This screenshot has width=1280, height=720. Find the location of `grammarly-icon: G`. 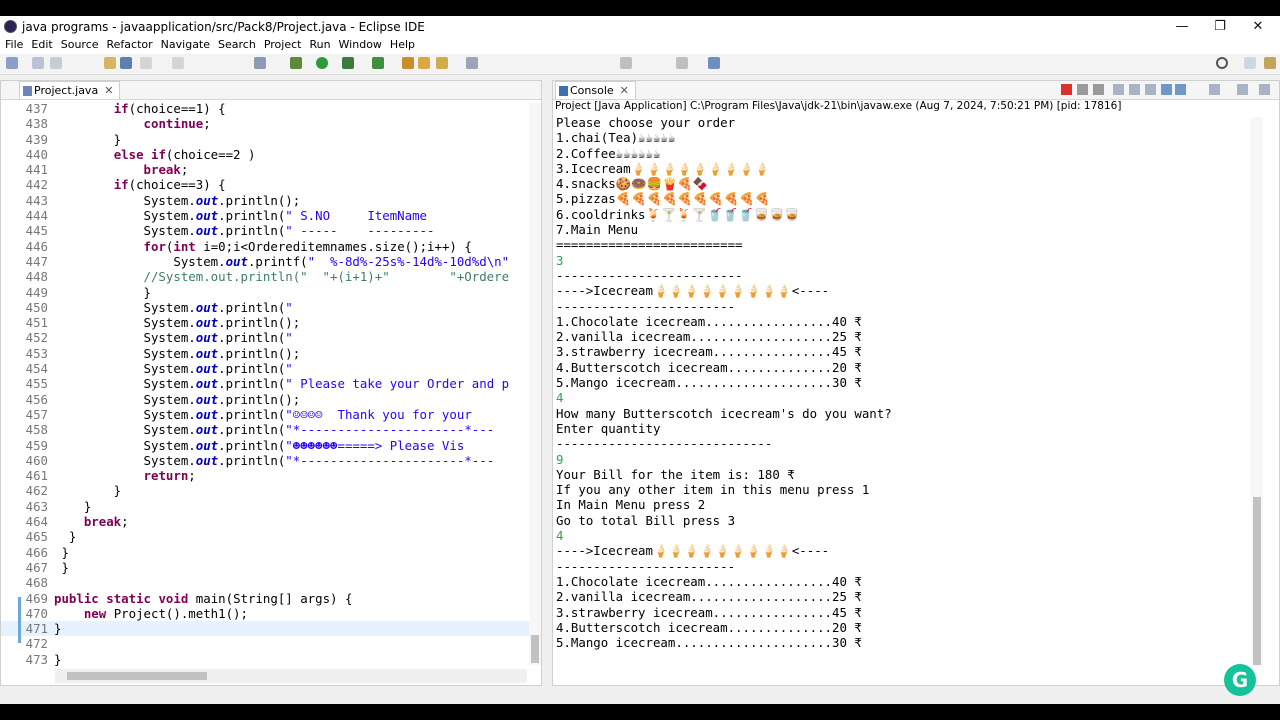

grammarly-icon: G is located at coordinates (1240, 680).